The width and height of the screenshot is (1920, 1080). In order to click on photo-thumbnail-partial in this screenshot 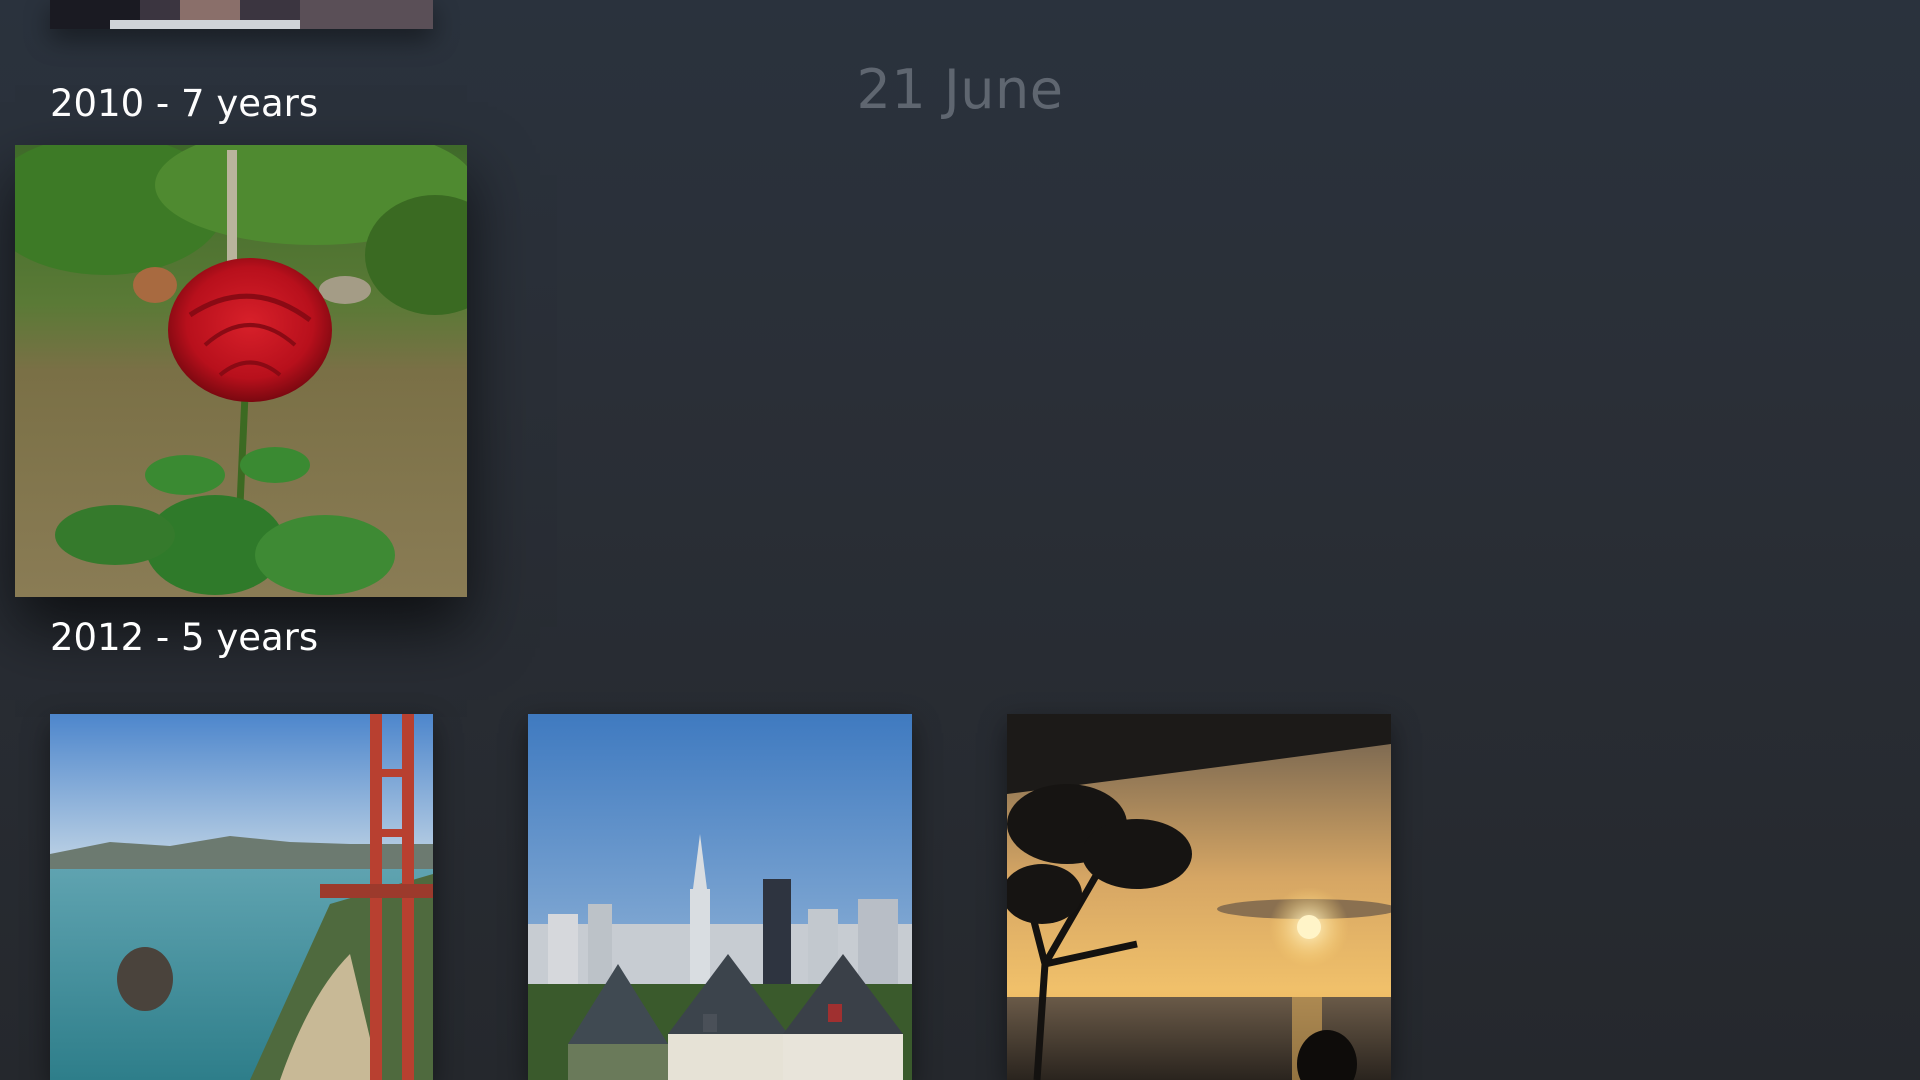, I will do `click(241, 14)`.